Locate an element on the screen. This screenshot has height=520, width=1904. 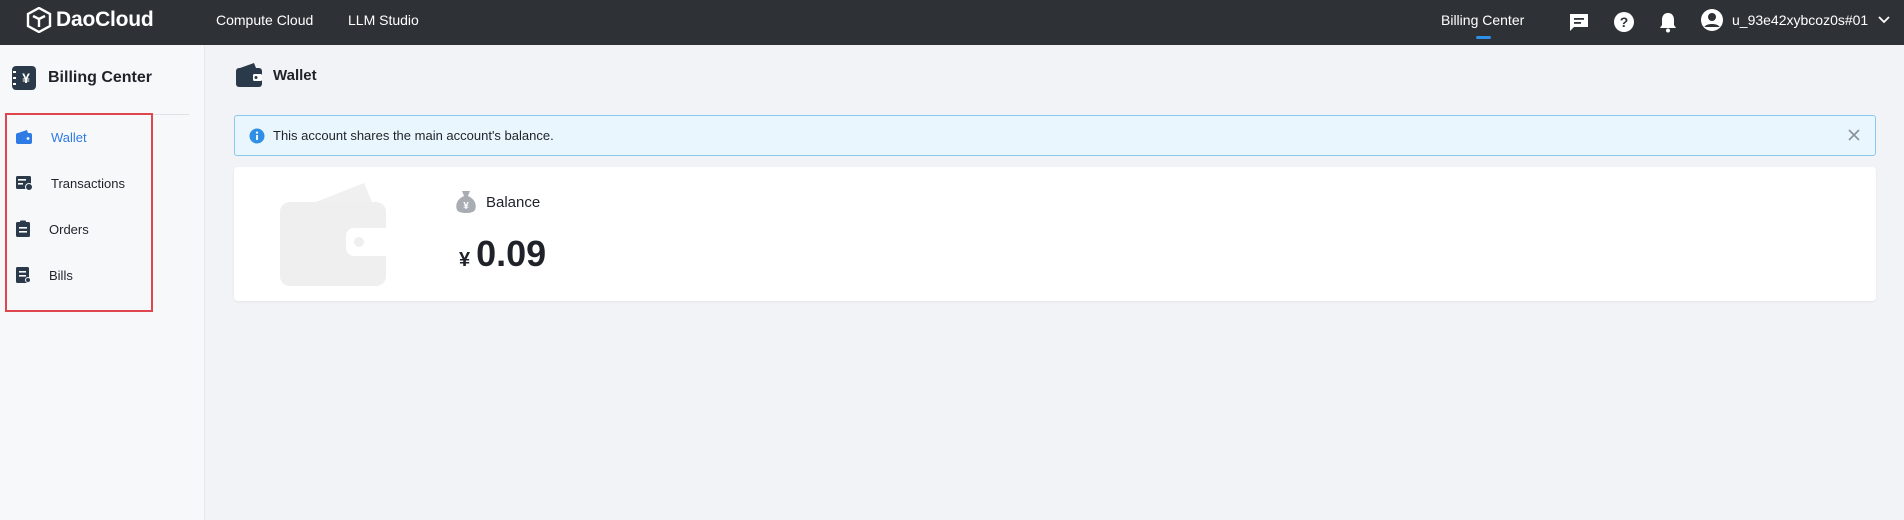
nav-highlight-box is located at coordinates (79, 212).